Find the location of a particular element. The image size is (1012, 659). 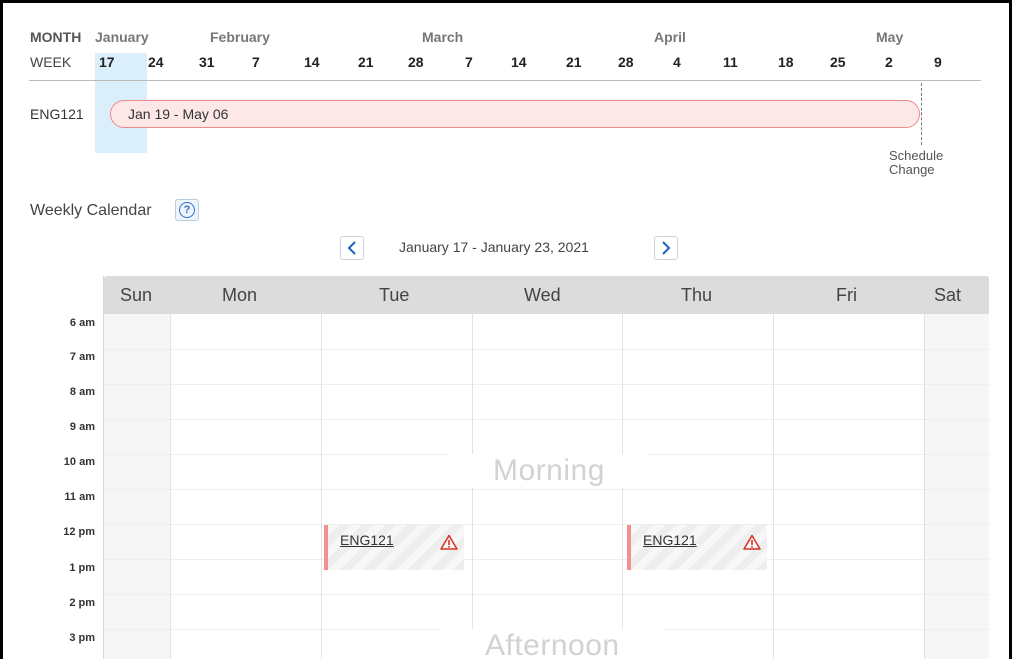

help-button: ? is located at coordinates (187, 210).